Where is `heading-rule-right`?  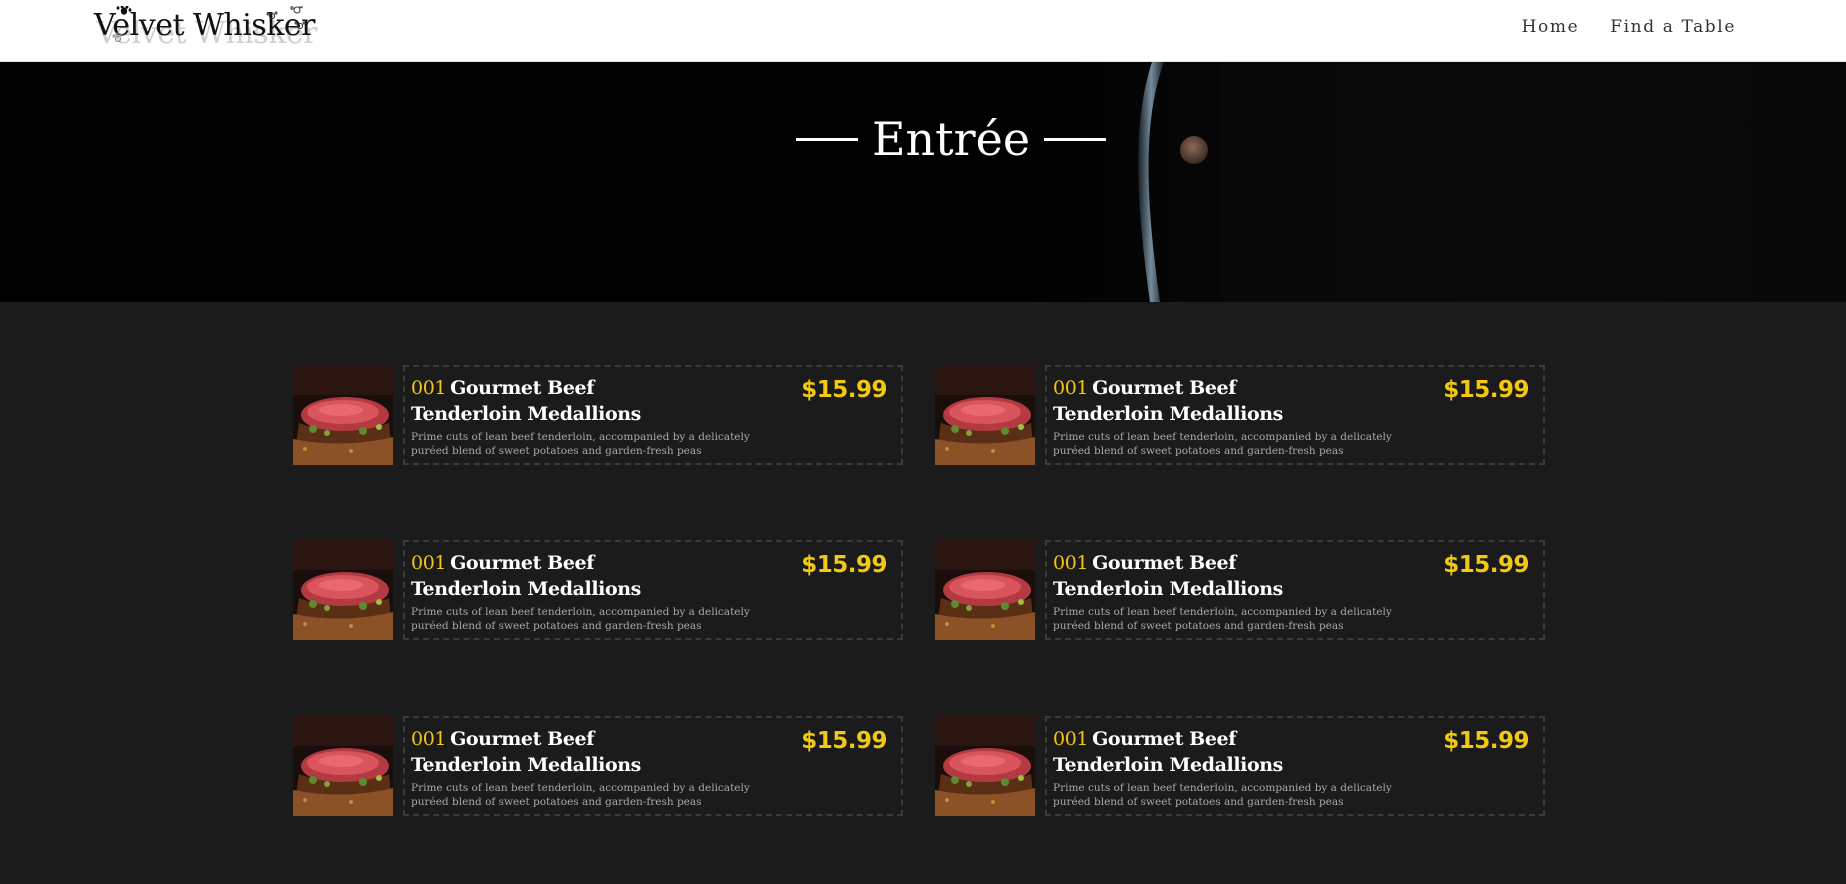 heading-rule-right is located at coordinates (1075, 139).